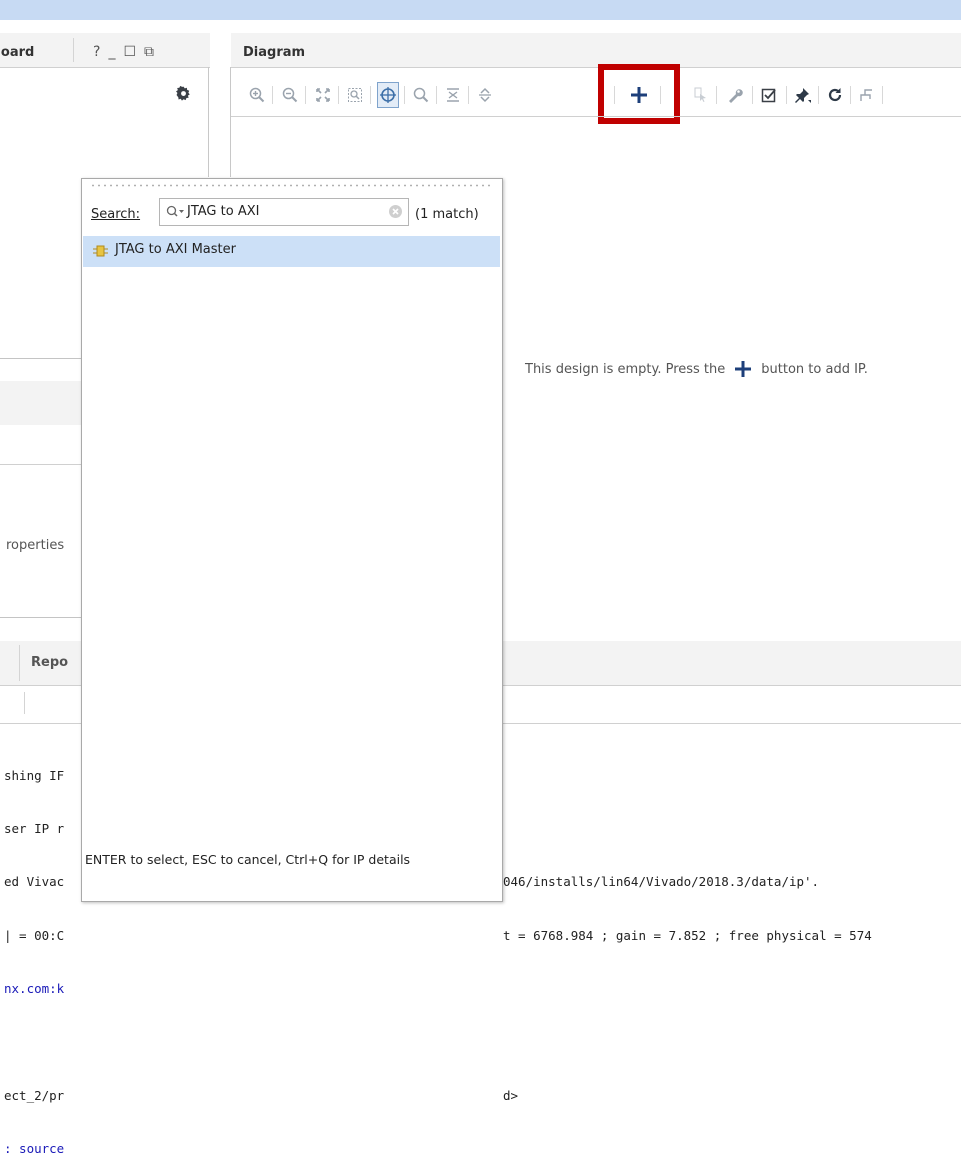 This screenshot has width=961, height=1176. Describe the element at coordinates (596, 50) in the screenshot. I see `diagram-panel-header` at that location.